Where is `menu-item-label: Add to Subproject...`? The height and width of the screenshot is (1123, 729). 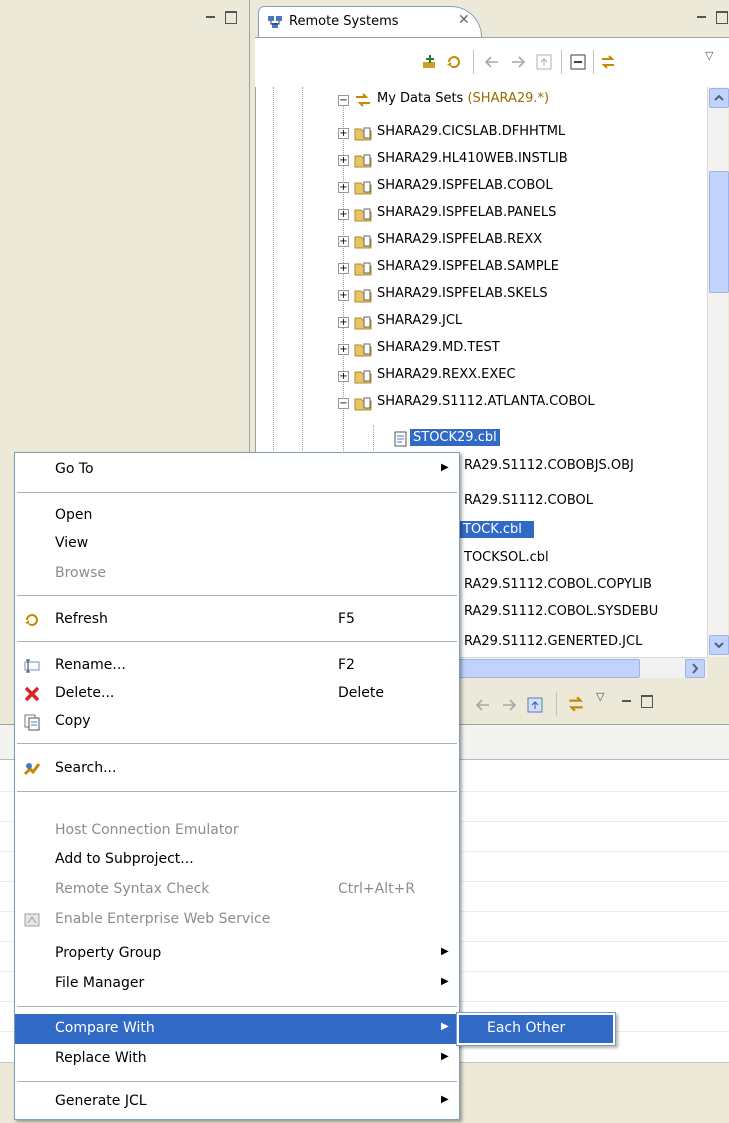 menu-item-label: Add to Subproject... is located at coordinates (124, 859).